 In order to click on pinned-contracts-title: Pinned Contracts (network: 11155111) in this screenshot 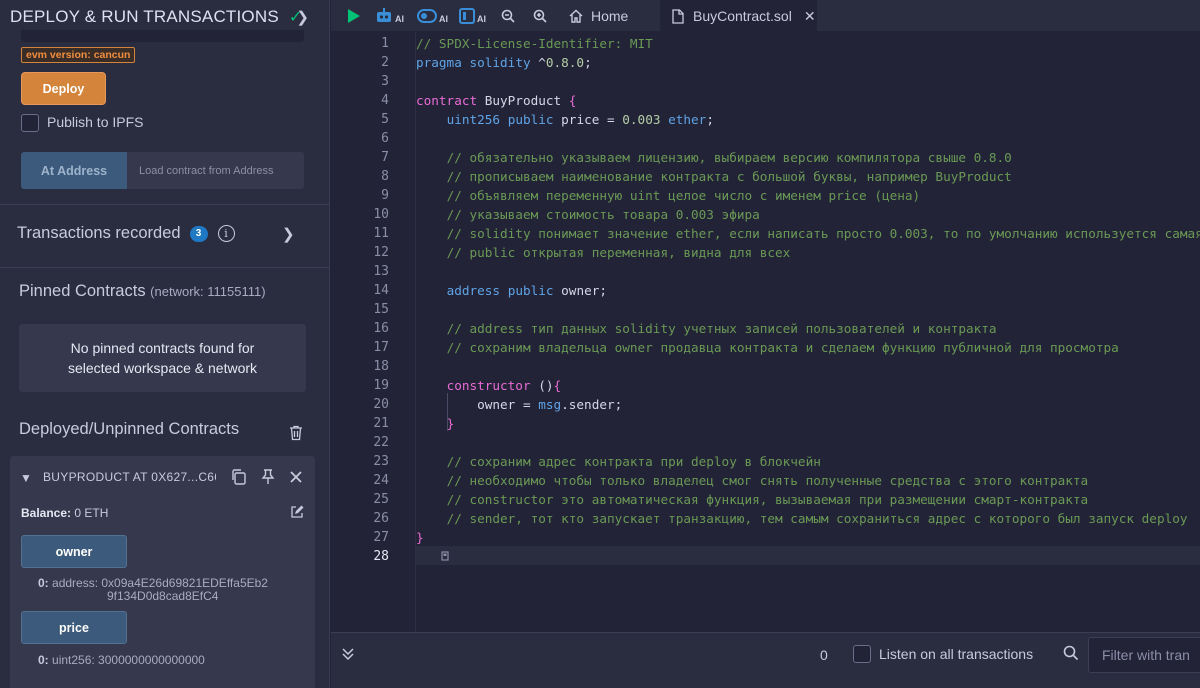, I will do `click(142, 291)`.